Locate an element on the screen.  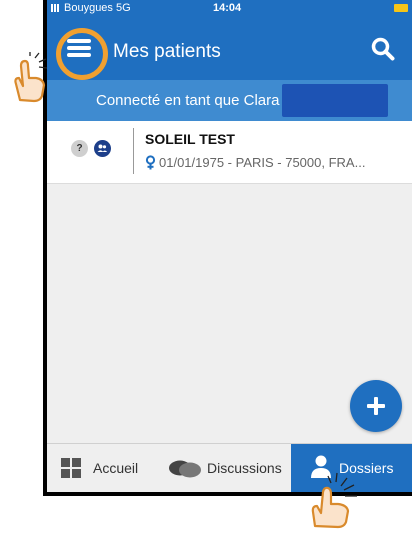
app-header: Mes patients is located at coordinates (229, 49).